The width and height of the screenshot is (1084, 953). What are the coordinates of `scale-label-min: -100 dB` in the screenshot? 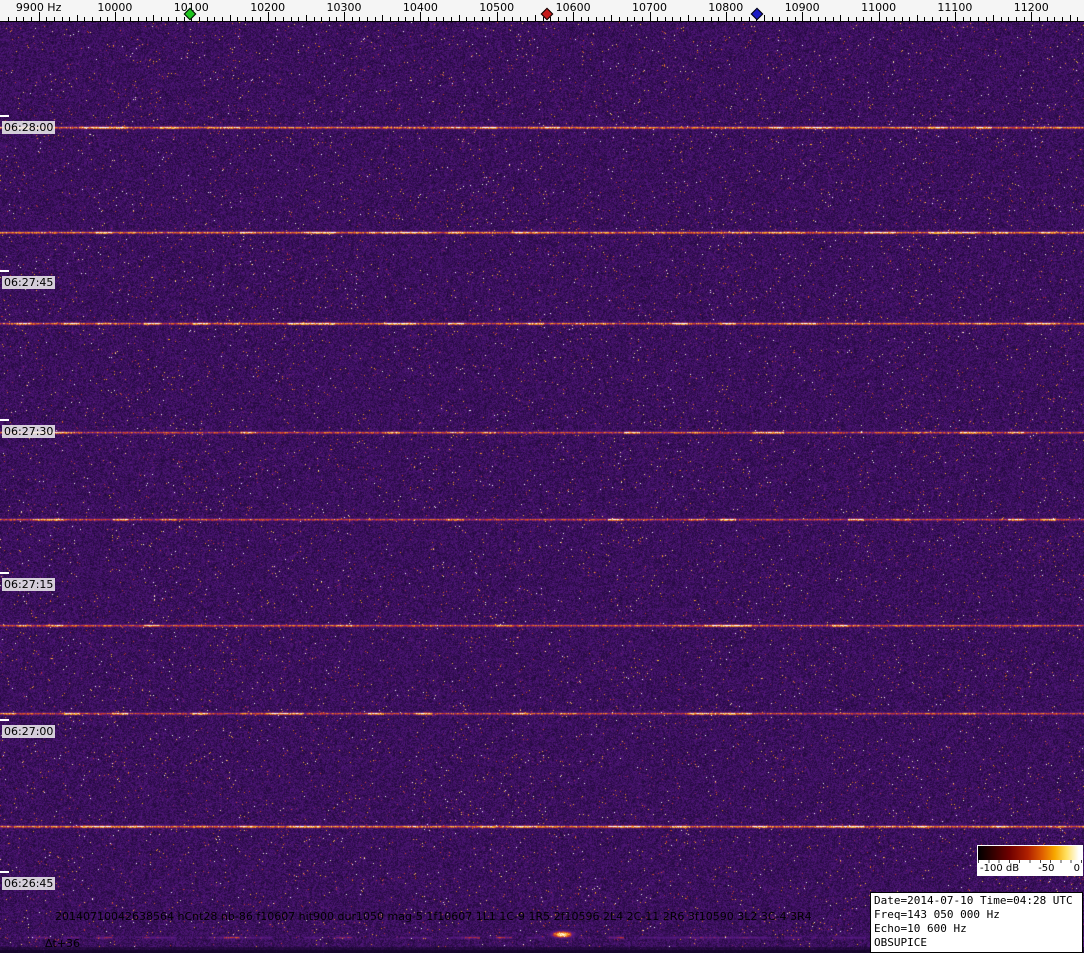 It's located at (1000, 868).